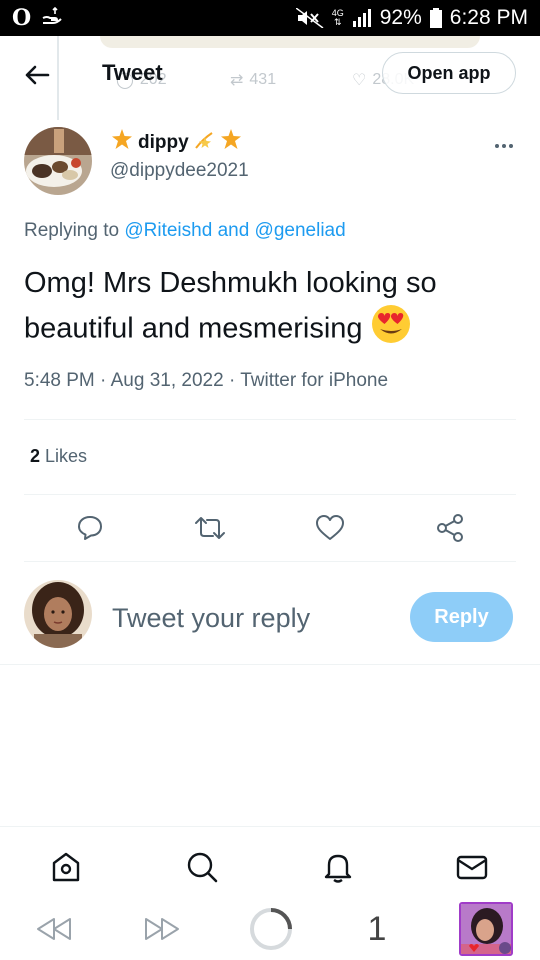 Image resolution: width=540 pixels, height=960 pixels. Describe the element at coordinates (58, 161) in the screenshot. I see `author-avatar` at that location.